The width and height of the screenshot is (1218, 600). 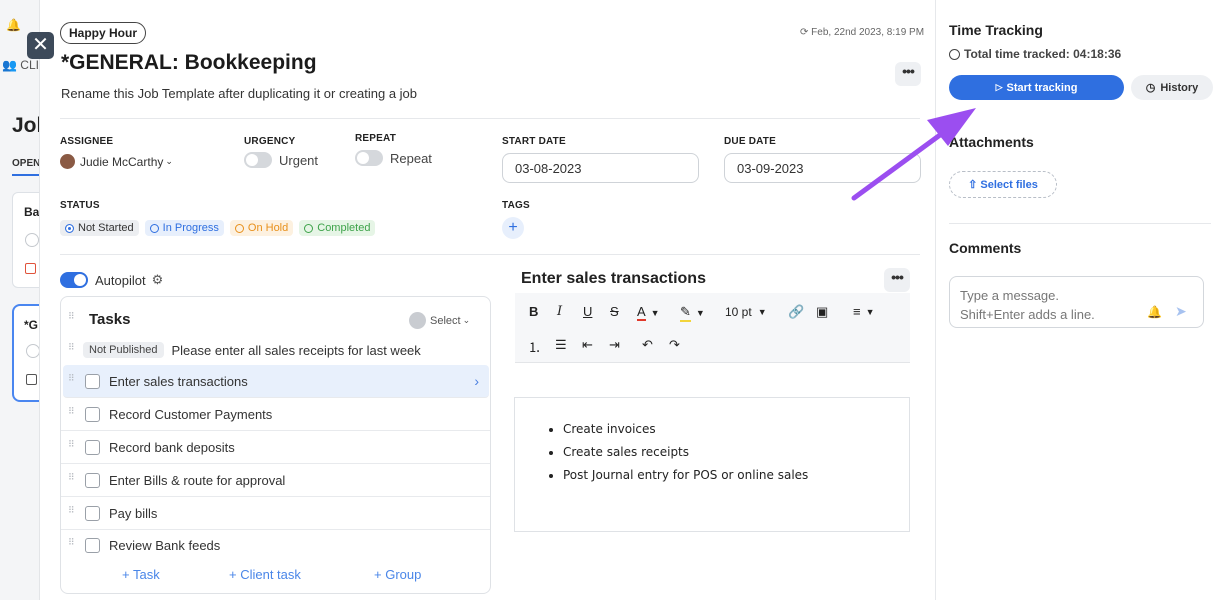 I want to click on redo-icon: ↷, so click(x=674, y=345).